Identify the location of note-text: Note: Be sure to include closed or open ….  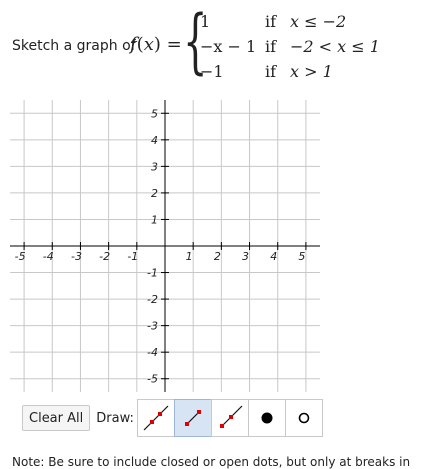
(211, 462).